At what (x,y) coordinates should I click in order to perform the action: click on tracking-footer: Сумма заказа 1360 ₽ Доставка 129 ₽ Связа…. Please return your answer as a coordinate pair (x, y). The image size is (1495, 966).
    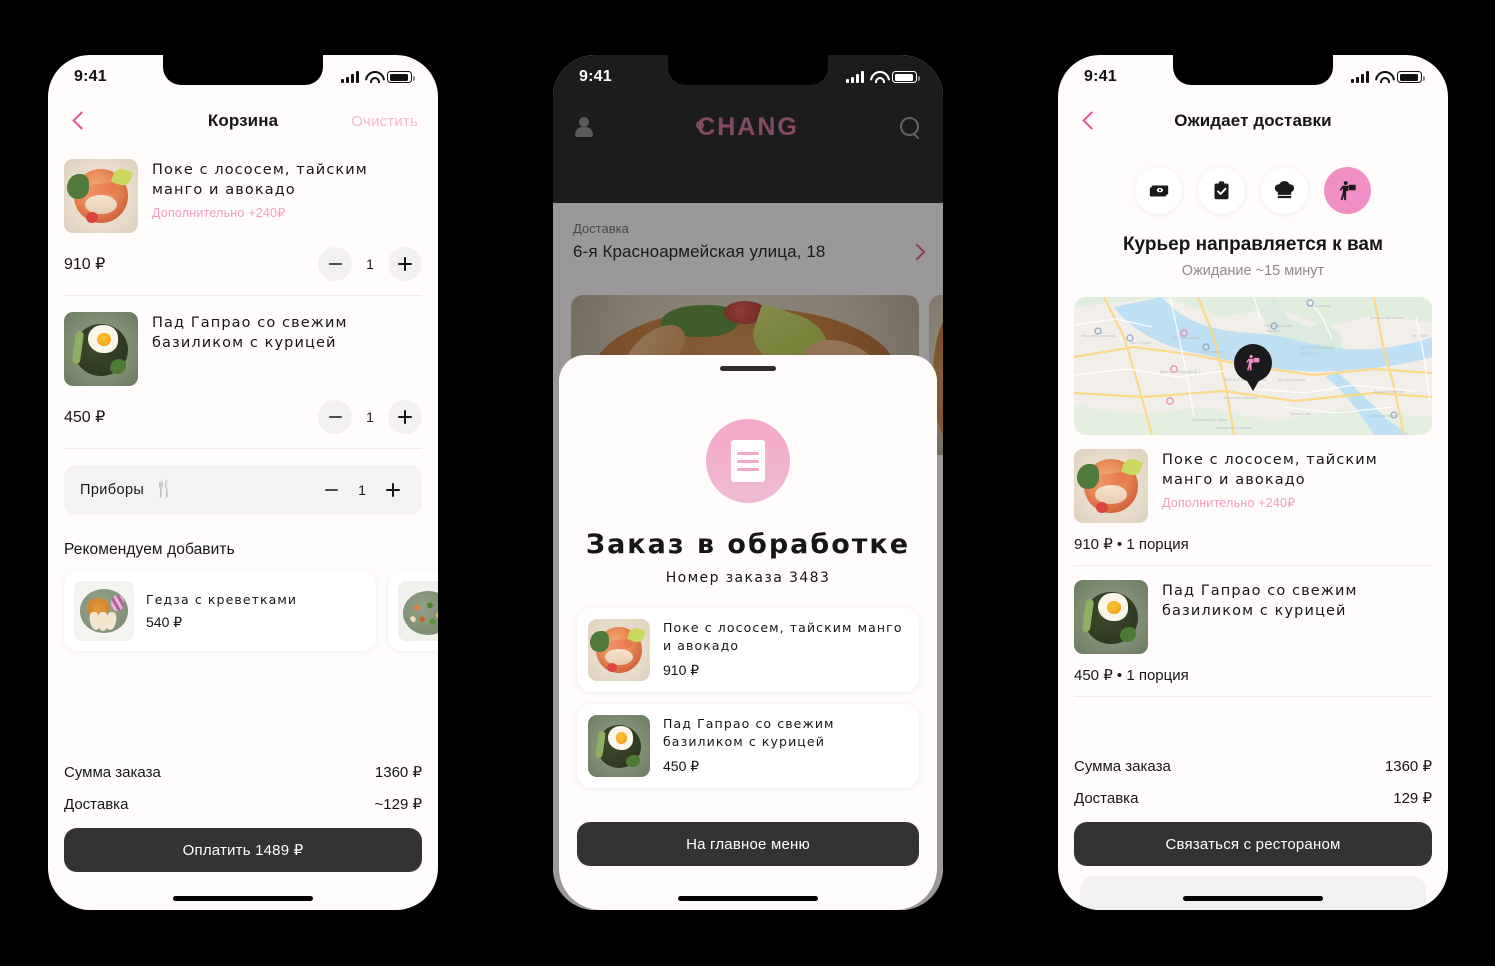
    Looking at the image, I should click on (1253, 830).